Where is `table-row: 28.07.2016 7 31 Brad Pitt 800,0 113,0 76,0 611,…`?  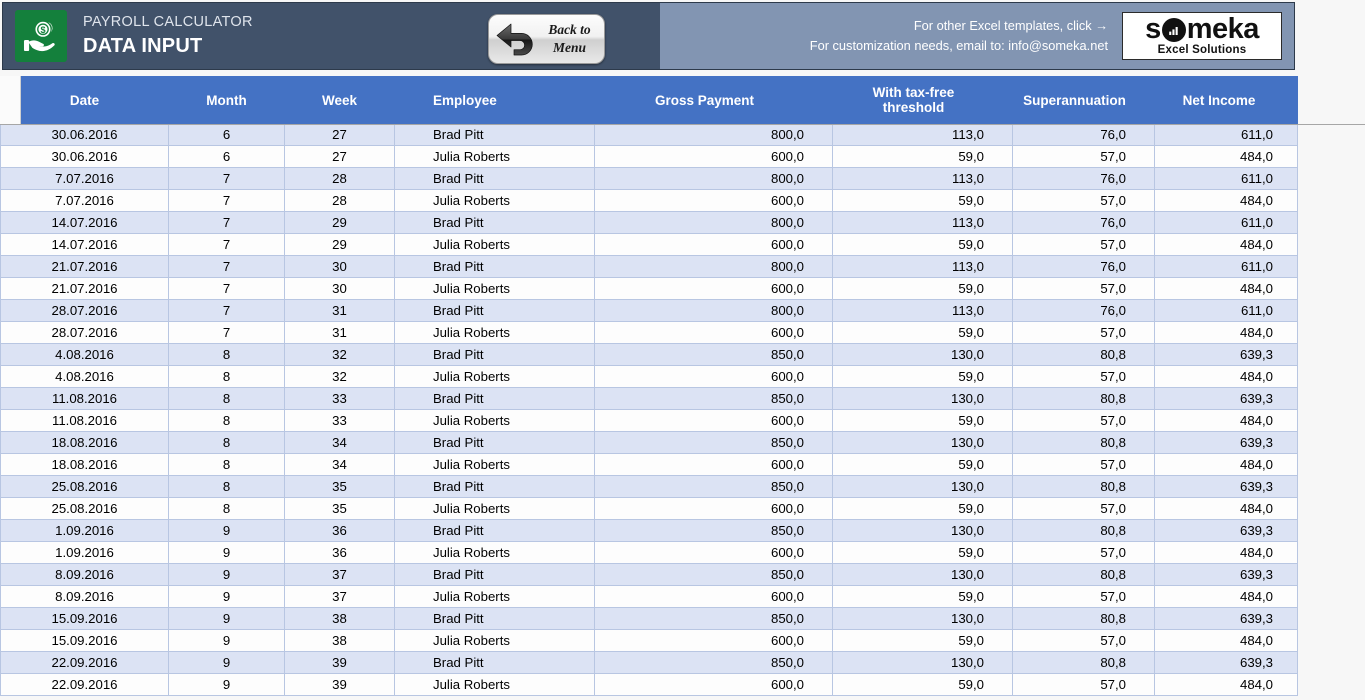
table-row: 28.07.2016 7 31 Brad Pitt 800,0 113,0 76,0 611,… is located at coordinates (649, 310).